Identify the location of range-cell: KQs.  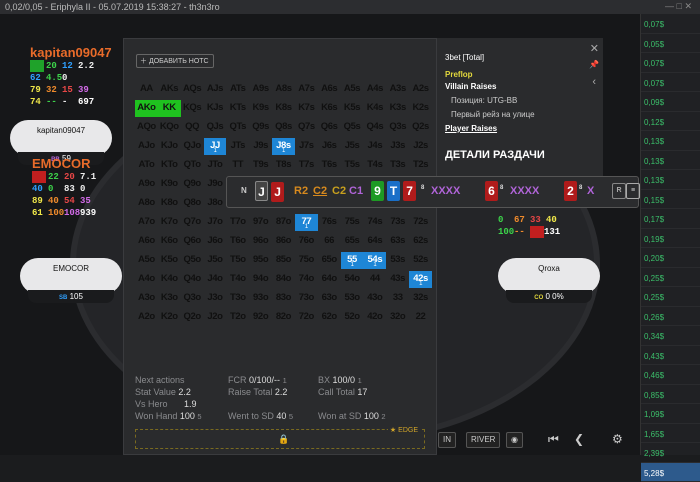
(192, 108).